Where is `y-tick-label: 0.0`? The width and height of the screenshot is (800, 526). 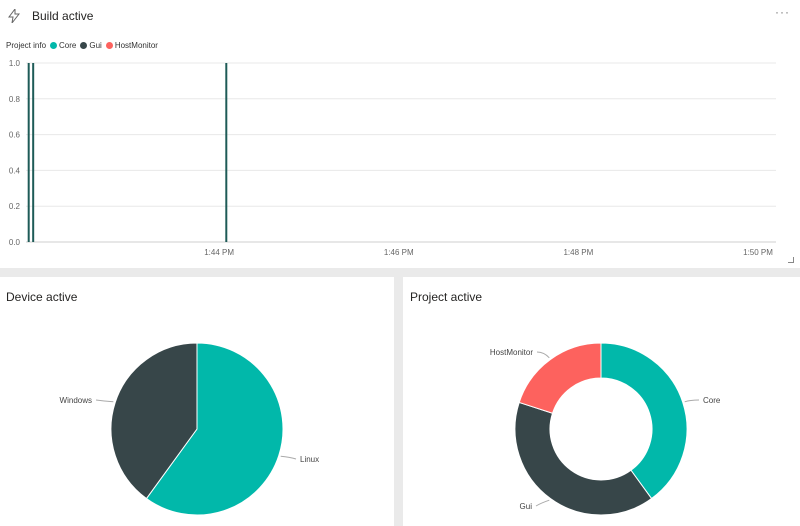 y-tick-label: 0.0 is located at coordinates (15, 242).